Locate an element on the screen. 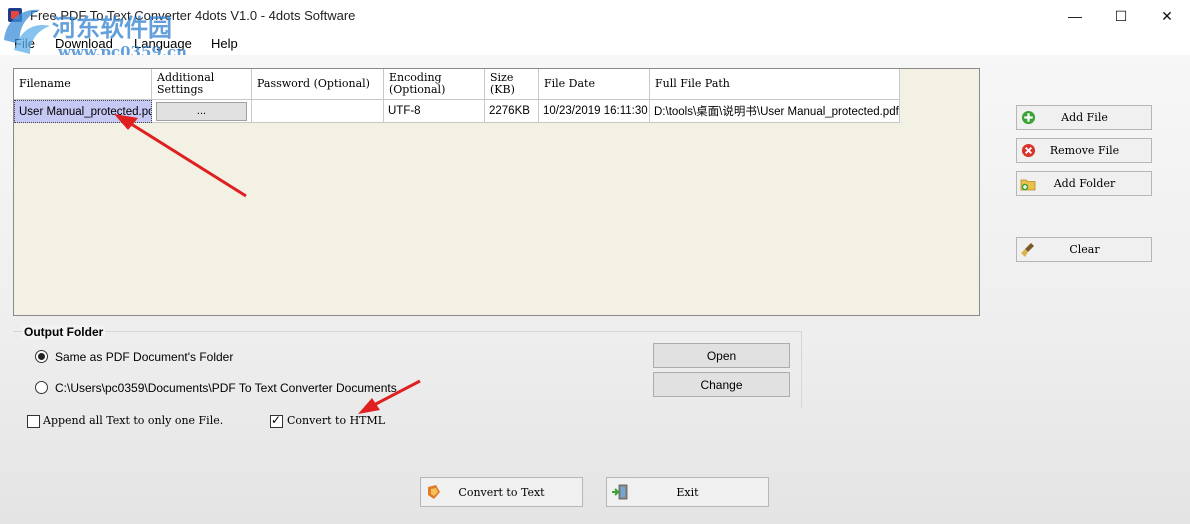 The image size is (1190, 524). menu-help: Help is located at coordinates (224, 43).